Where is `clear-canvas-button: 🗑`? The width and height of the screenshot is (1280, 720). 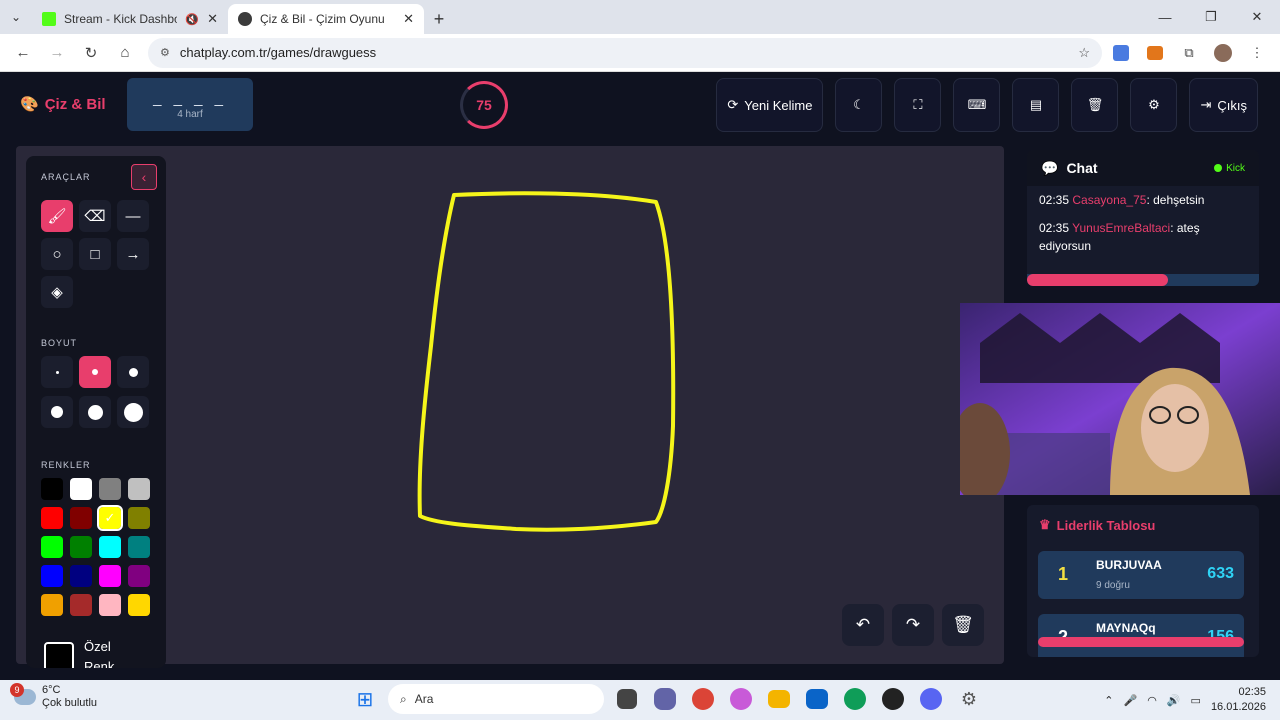
clear-canvas-button: 🗑 is located at coordinates (963, 625).